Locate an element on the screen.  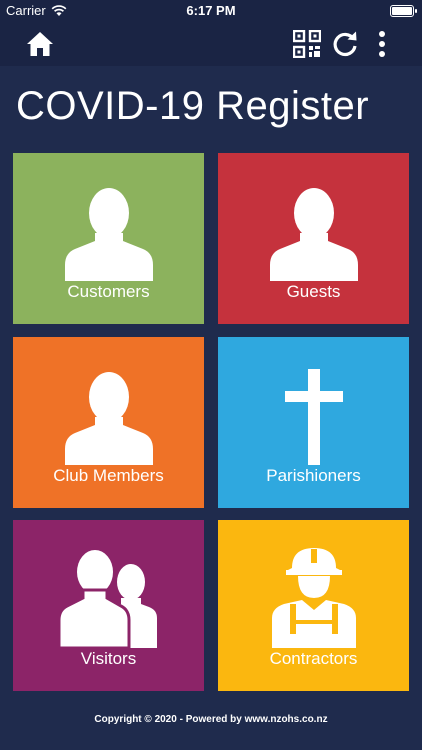
tile-guests: Guests is located at coordinates (313, 238).